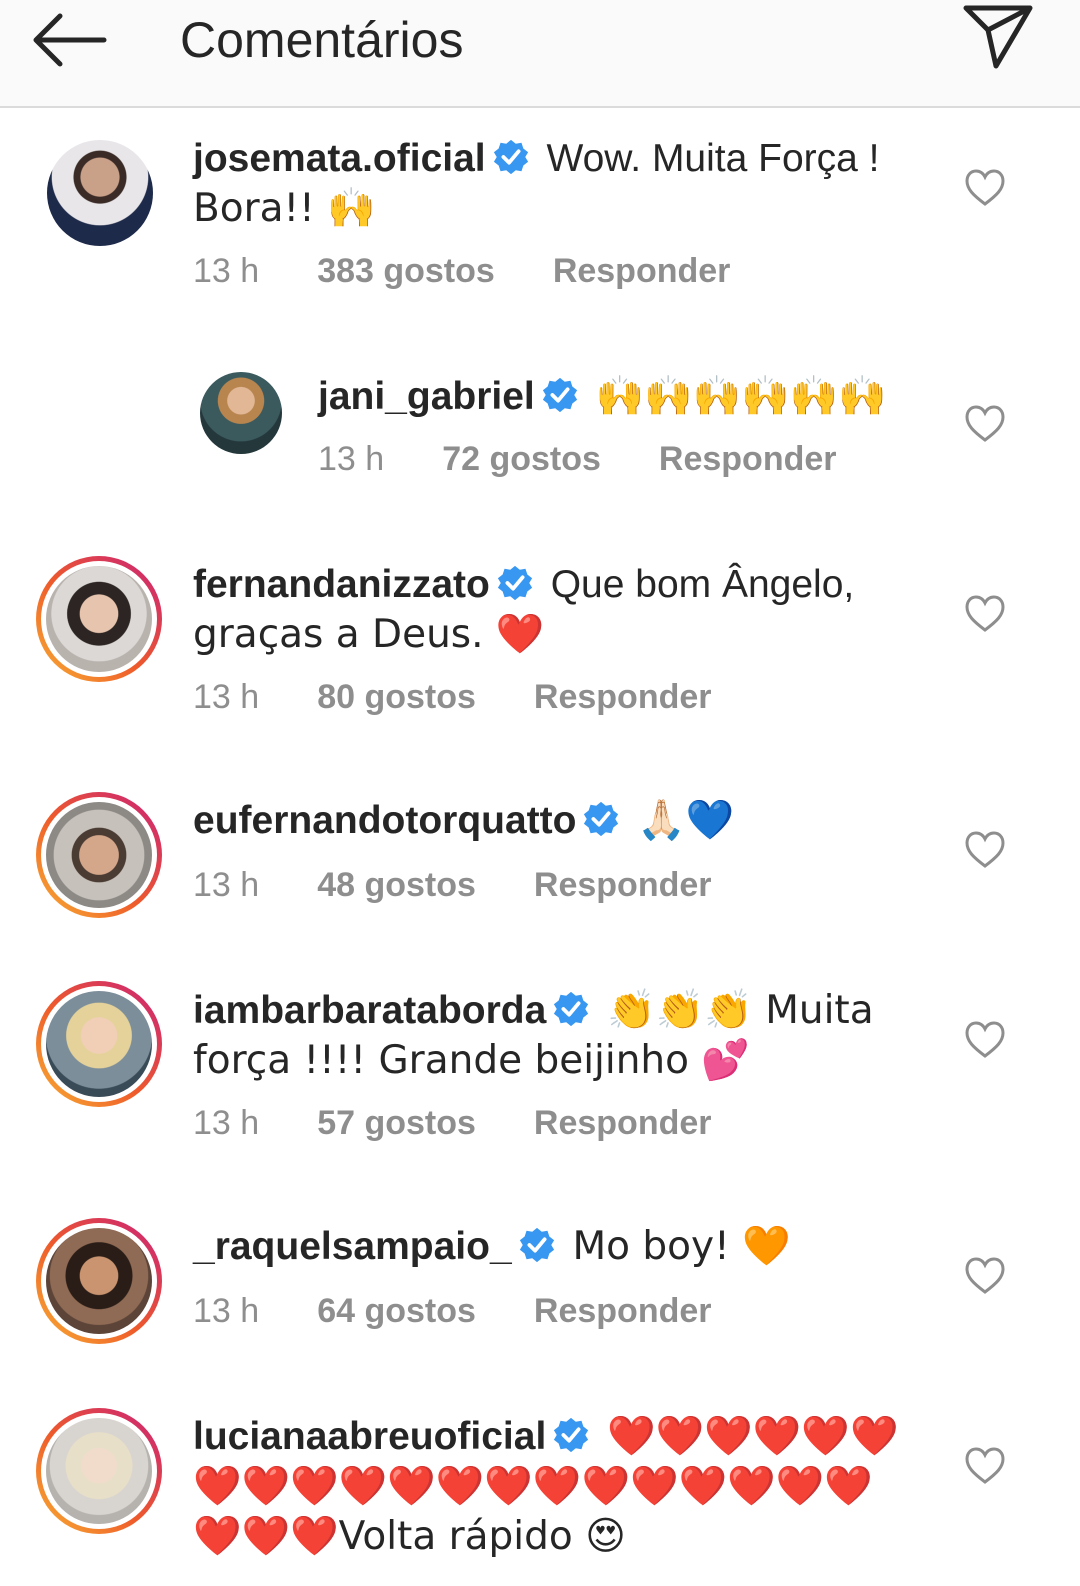 The height and width of the screenshot is (1586, 1080). Describe the element at coordinates (322, 40) in the screenshot. I see `page-title: Comentários` at that location.